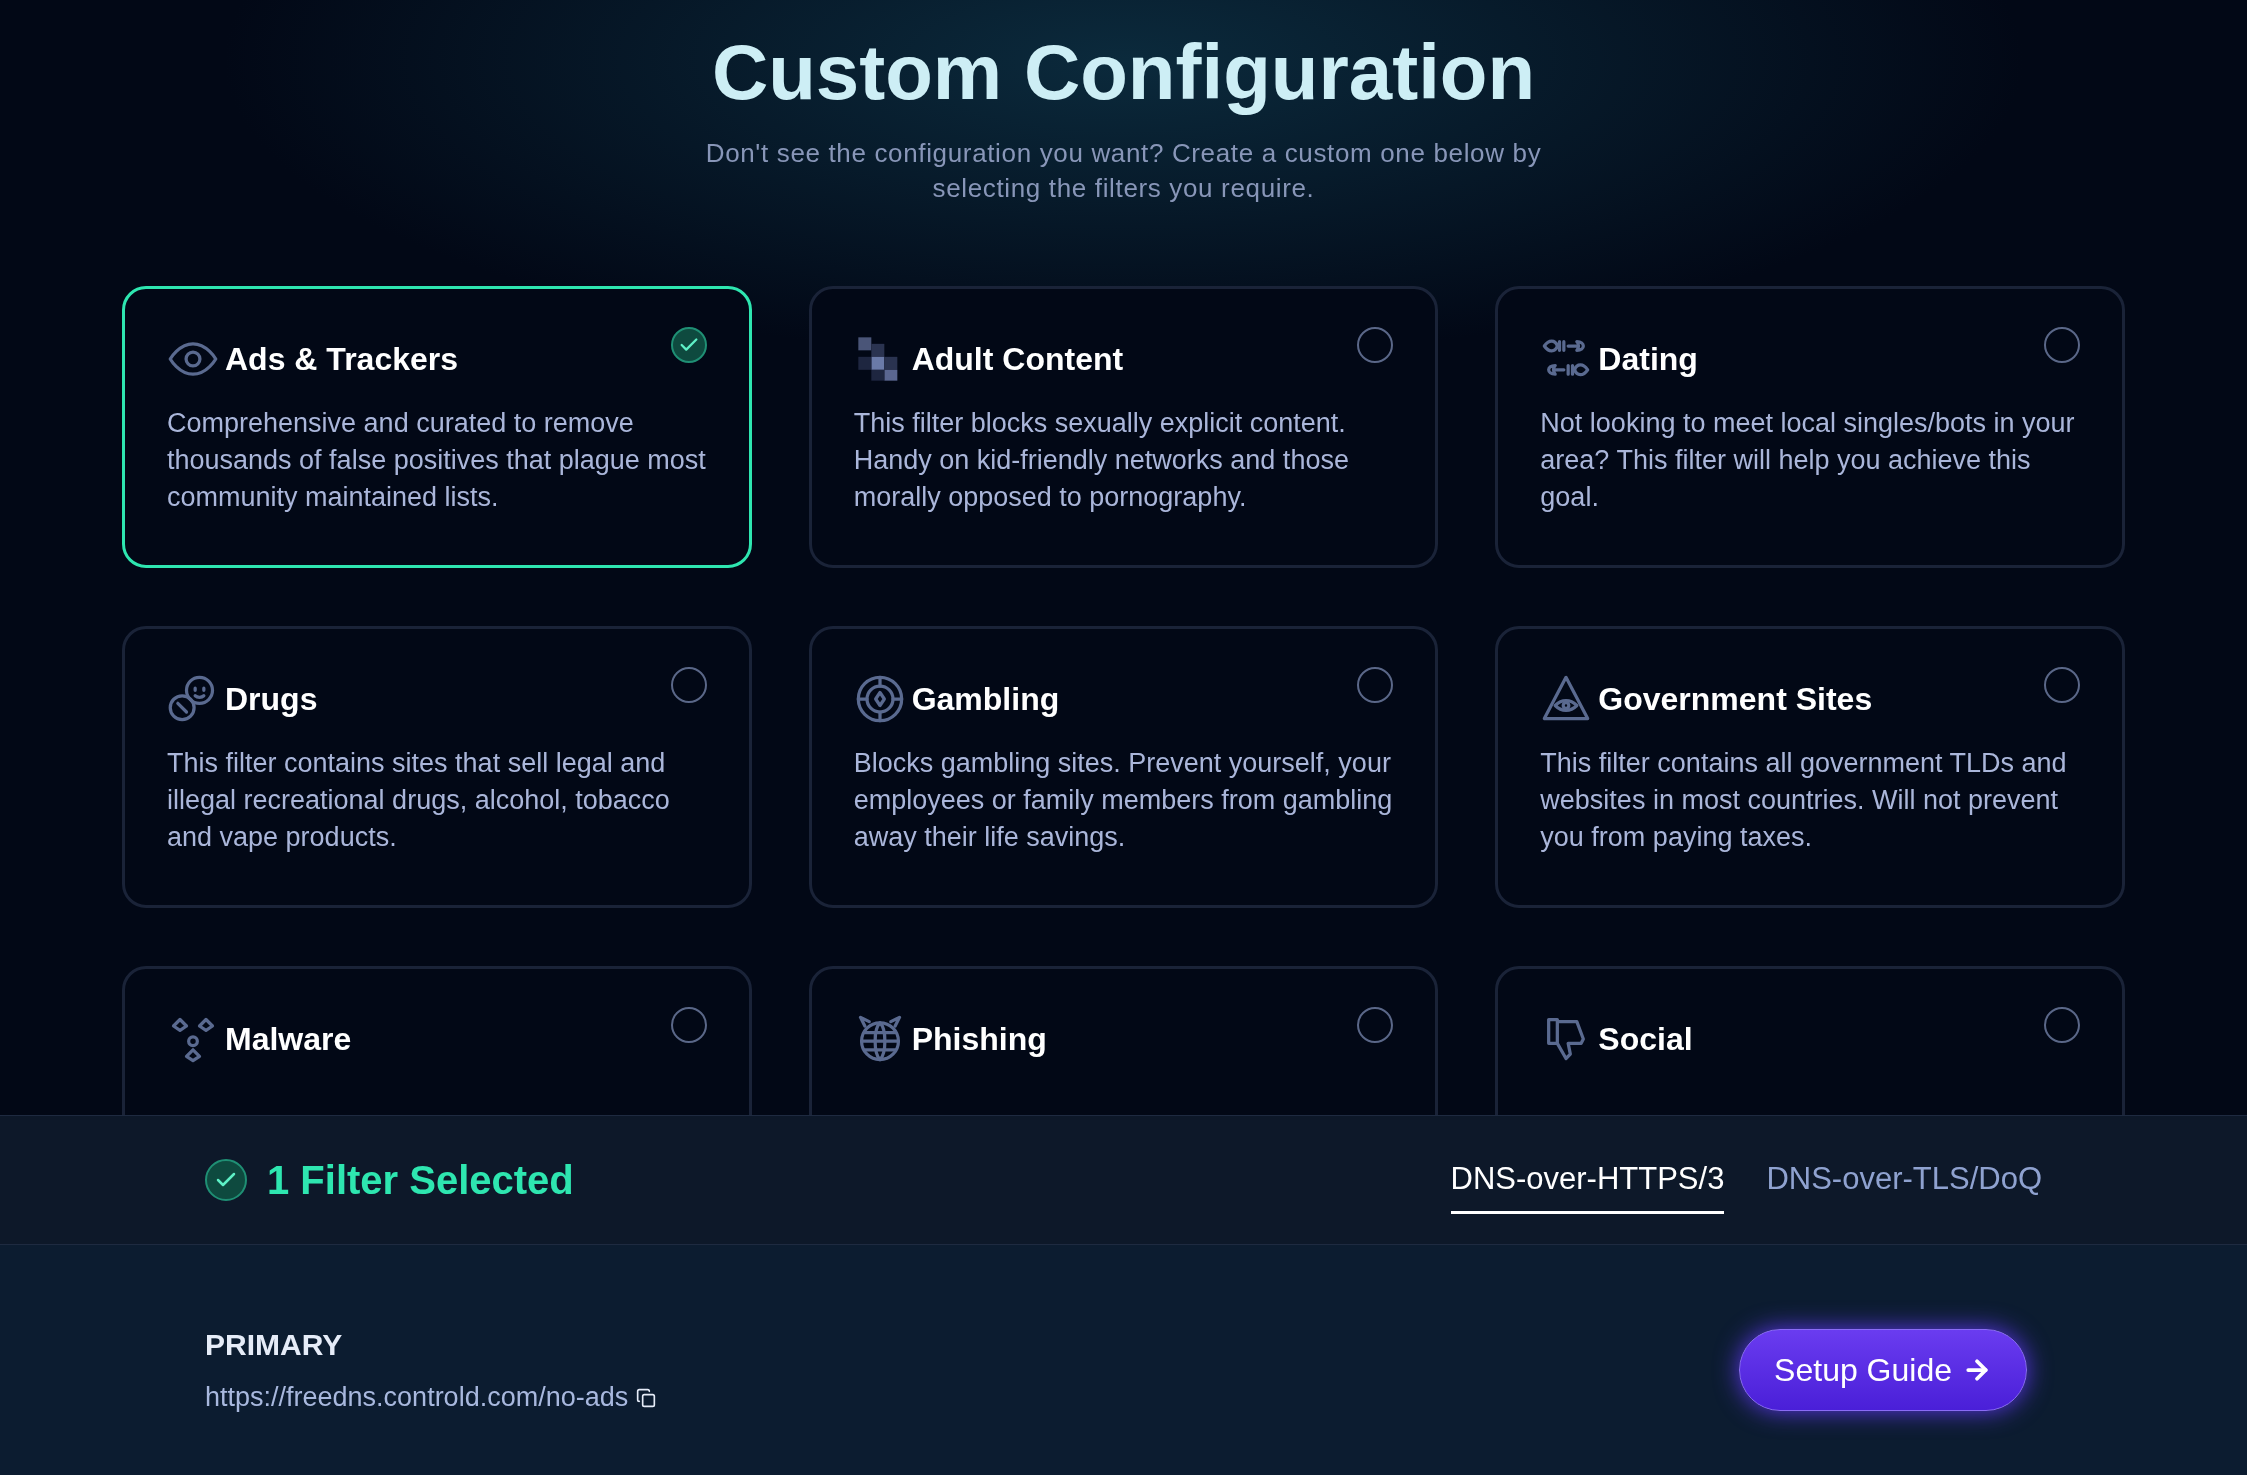  What do you see at coordinates (1123, 171) in the screenshot?
I see `page-subtitle: Don't see the configuration you want? Create a custom one below by selecting the filters you require.` at bounding box center [1123, 171].